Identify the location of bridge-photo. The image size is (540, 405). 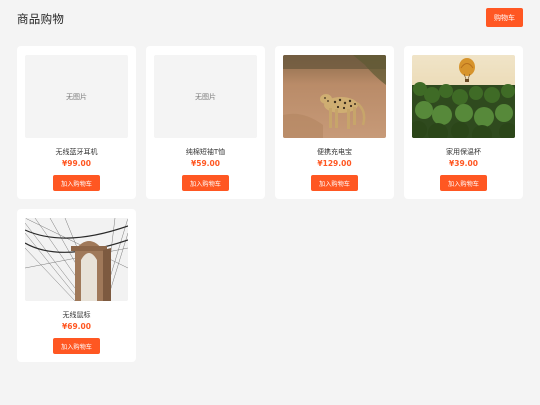
(76, 259).